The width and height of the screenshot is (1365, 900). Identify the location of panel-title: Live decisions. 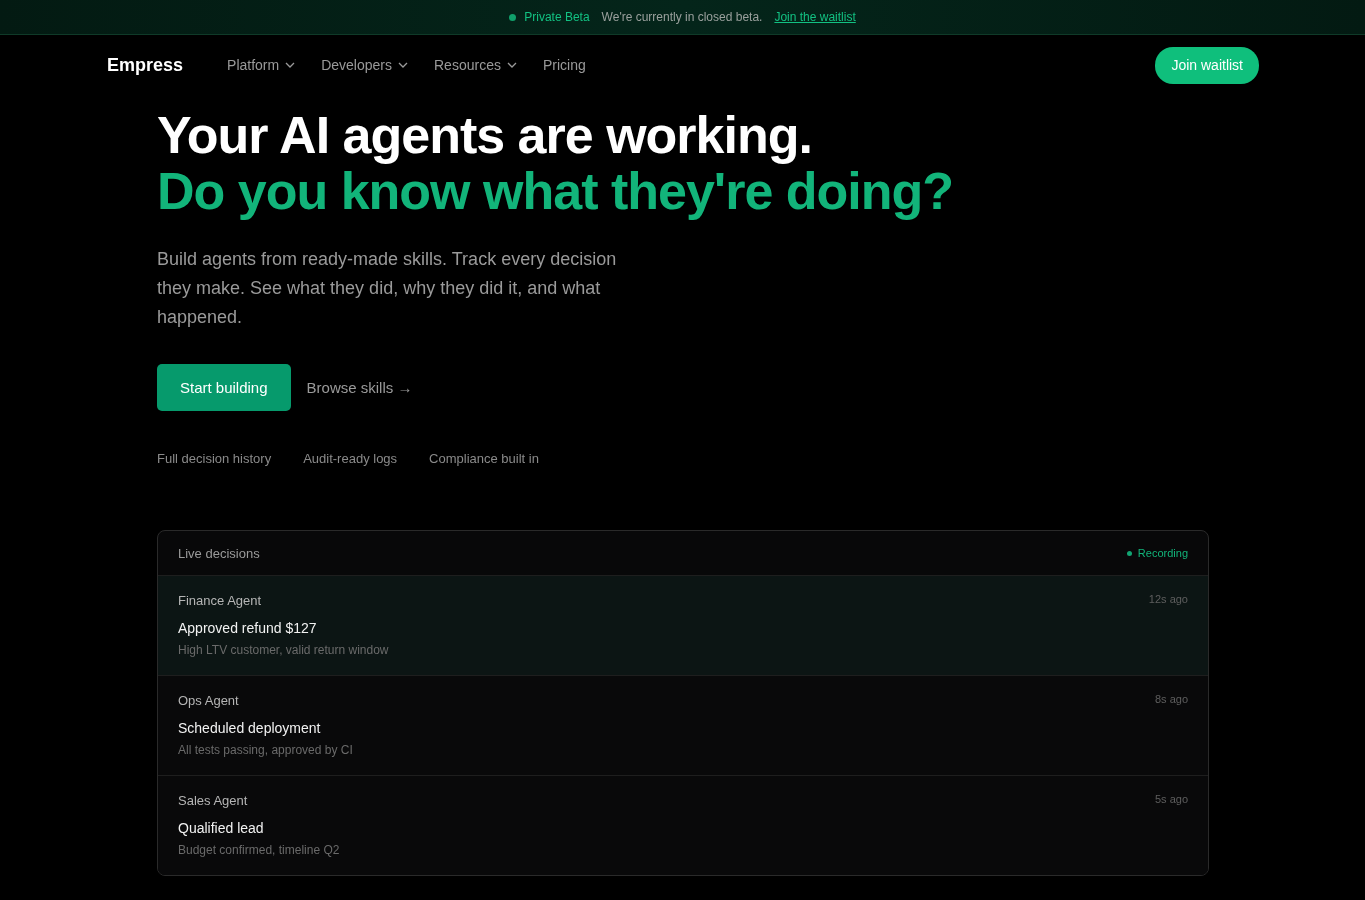
(219, 553).